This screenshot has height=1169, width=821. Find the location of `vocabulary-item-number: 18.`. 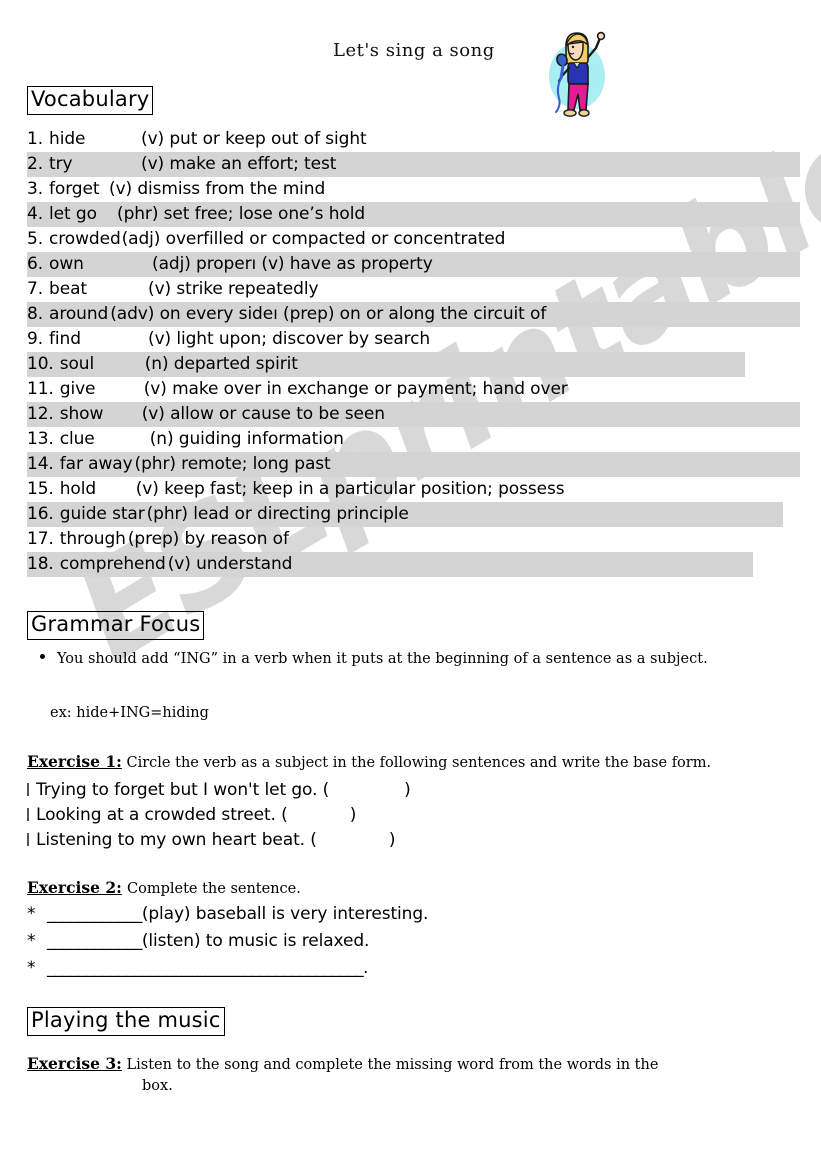

vocabulary-item-number: 18. is located at coordinates (40, 564).